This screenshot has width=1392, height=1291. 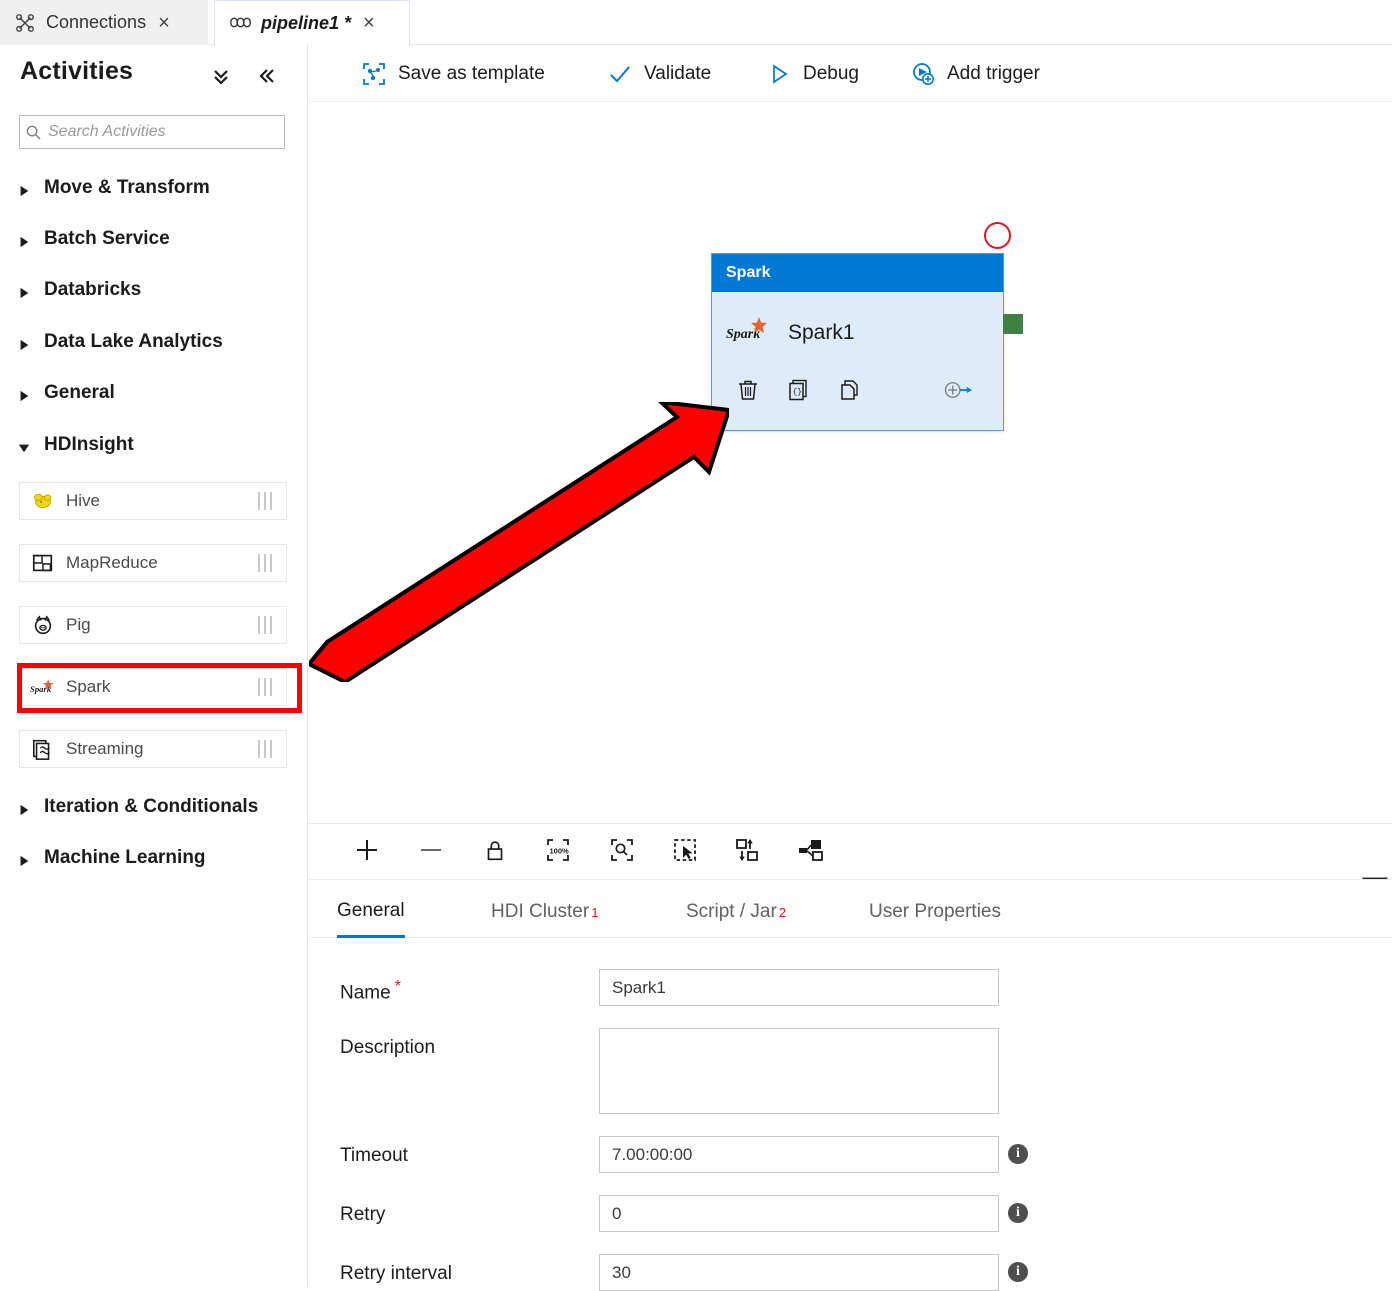 What do you see at coordinates (935, 912) in the screenshot?
I see `tab-user-properties: User Properties` at bounding box center [935, 912].